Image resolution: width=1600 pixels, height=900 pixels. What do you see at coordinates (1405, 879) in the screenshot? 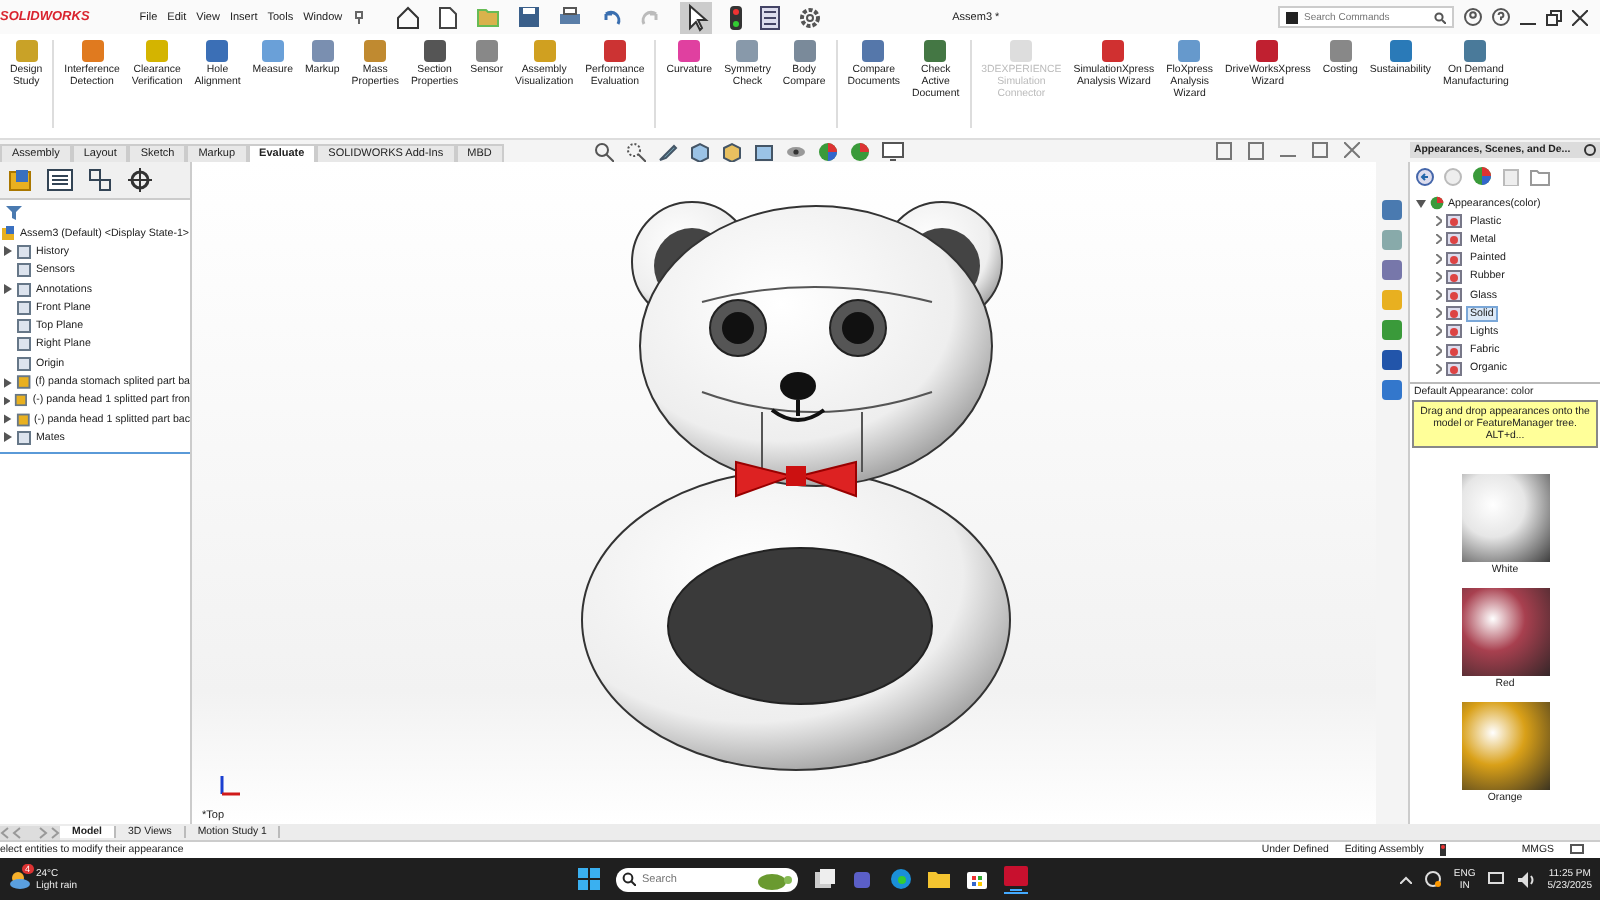
I see `chevron-up-icon` at bounding box center [1405, 879].